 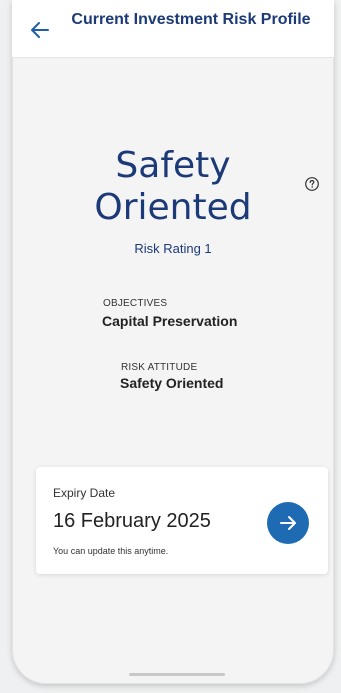 I want to click on expiry-update-note: You can update this anytime., so click(x=111, y=551).